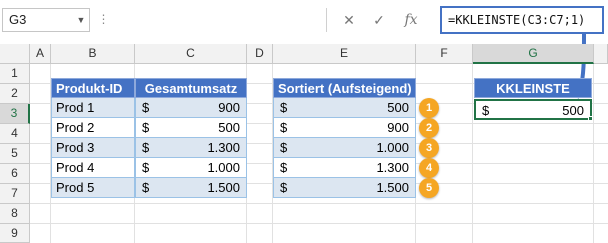  Describe the element at coordinates (15, 194) in the screenshot. I see `row-header-7: 7` at that location.